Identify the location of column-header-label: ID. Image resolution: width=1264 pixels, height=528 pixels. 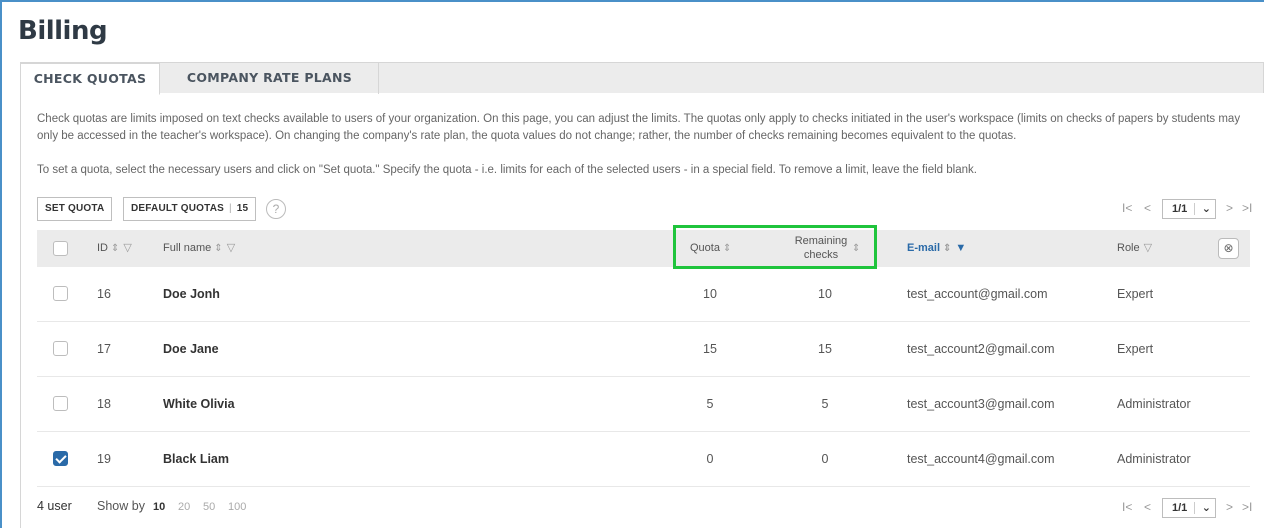
(102, 248).